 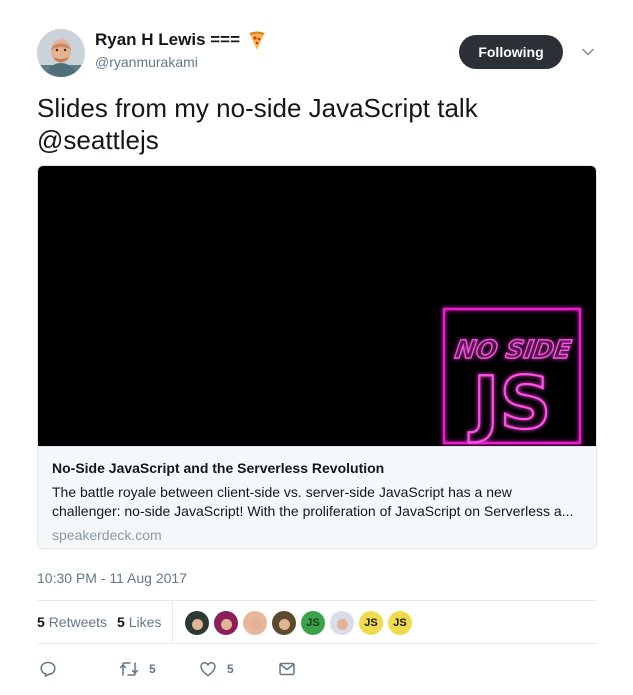 I want to click on likes-stat: 5 Likes, so click(x=139, y=622).